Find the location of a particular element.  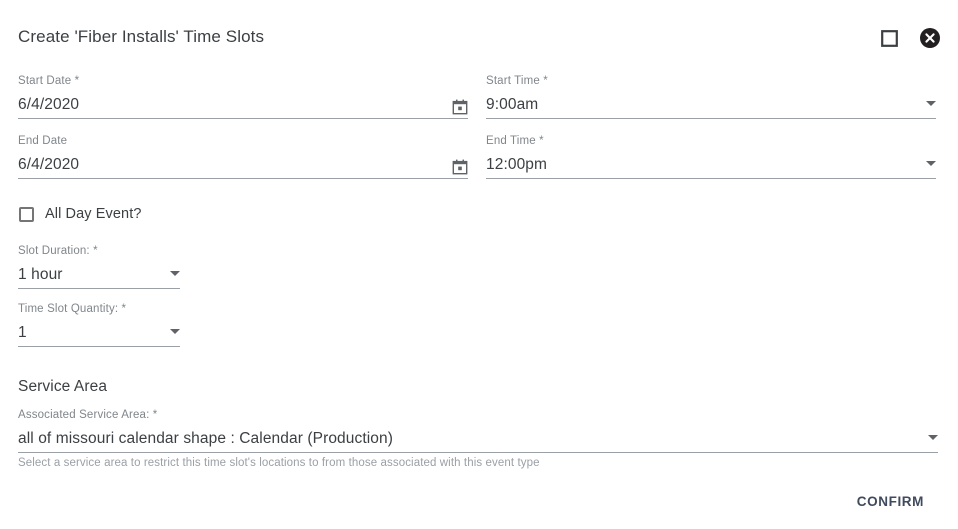

end-time-label: End Time * is located at coordinates (515, 141).